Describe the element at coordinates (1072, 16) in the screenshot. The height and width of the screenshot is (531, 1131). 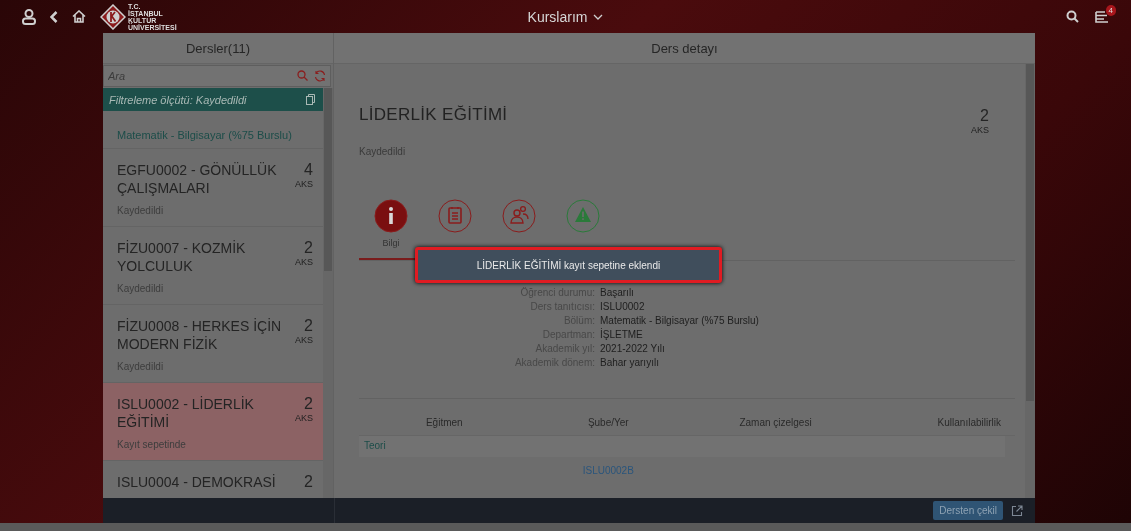
I see `search-icon` at that location.